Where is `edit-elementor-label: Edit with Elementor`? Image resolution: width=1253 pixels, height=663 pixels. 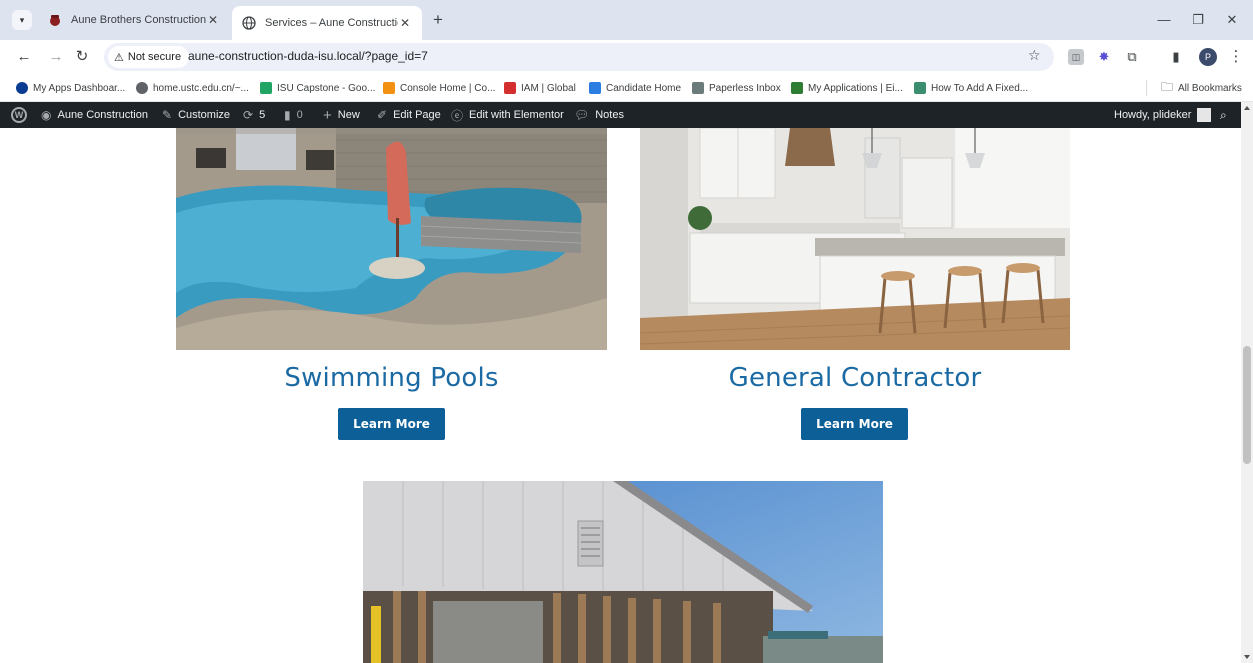 edit-elementor-label: Edit with Elementor is located at coordinates (516, 115).